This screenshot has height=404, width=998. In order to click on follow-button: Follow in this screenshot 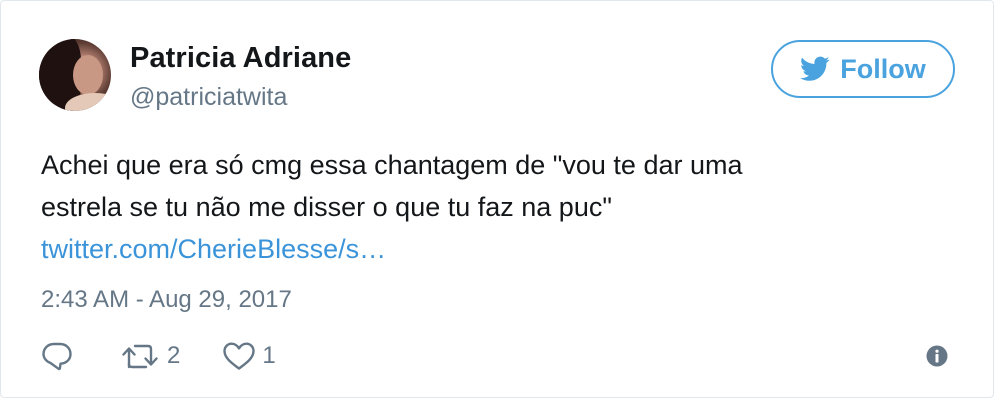, I will do `click(863, 69)`.